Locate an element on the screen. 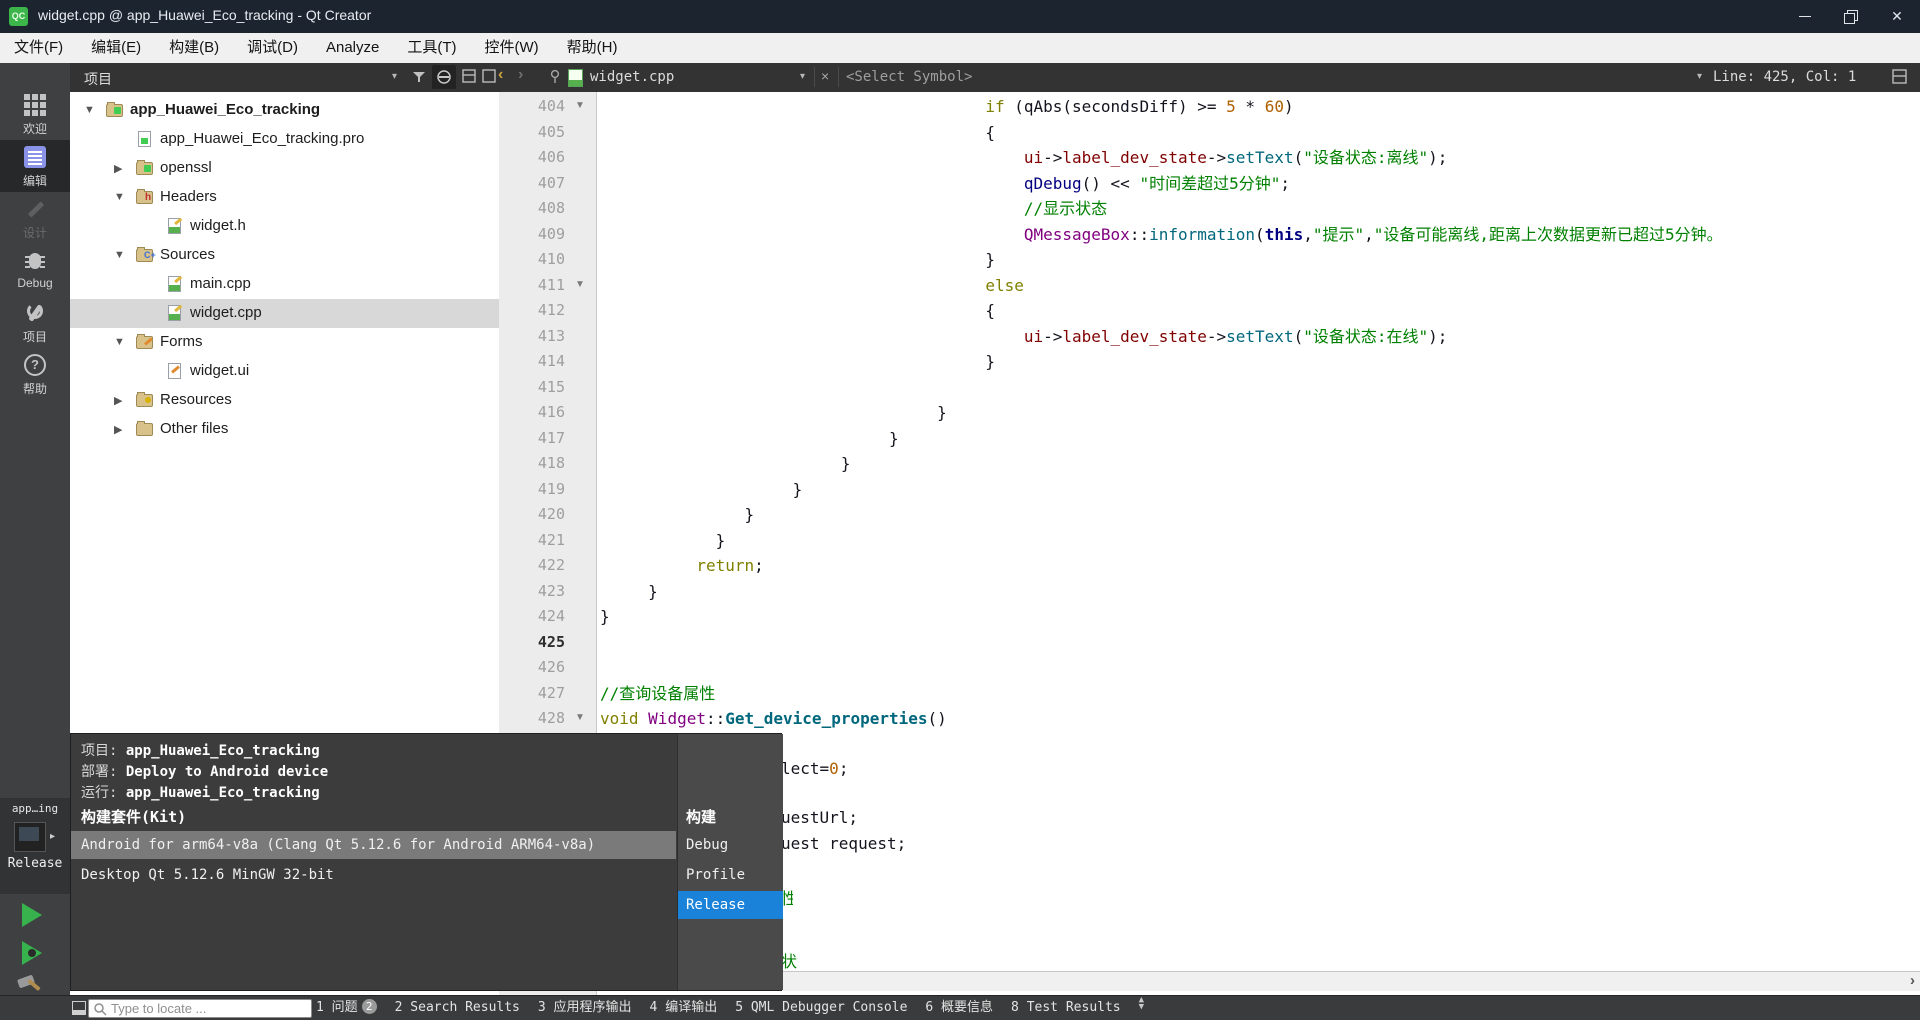 This screenshot has height=1020, width=1920. menu-item-e: 编辑(E) is located at coordinates (116, 48).